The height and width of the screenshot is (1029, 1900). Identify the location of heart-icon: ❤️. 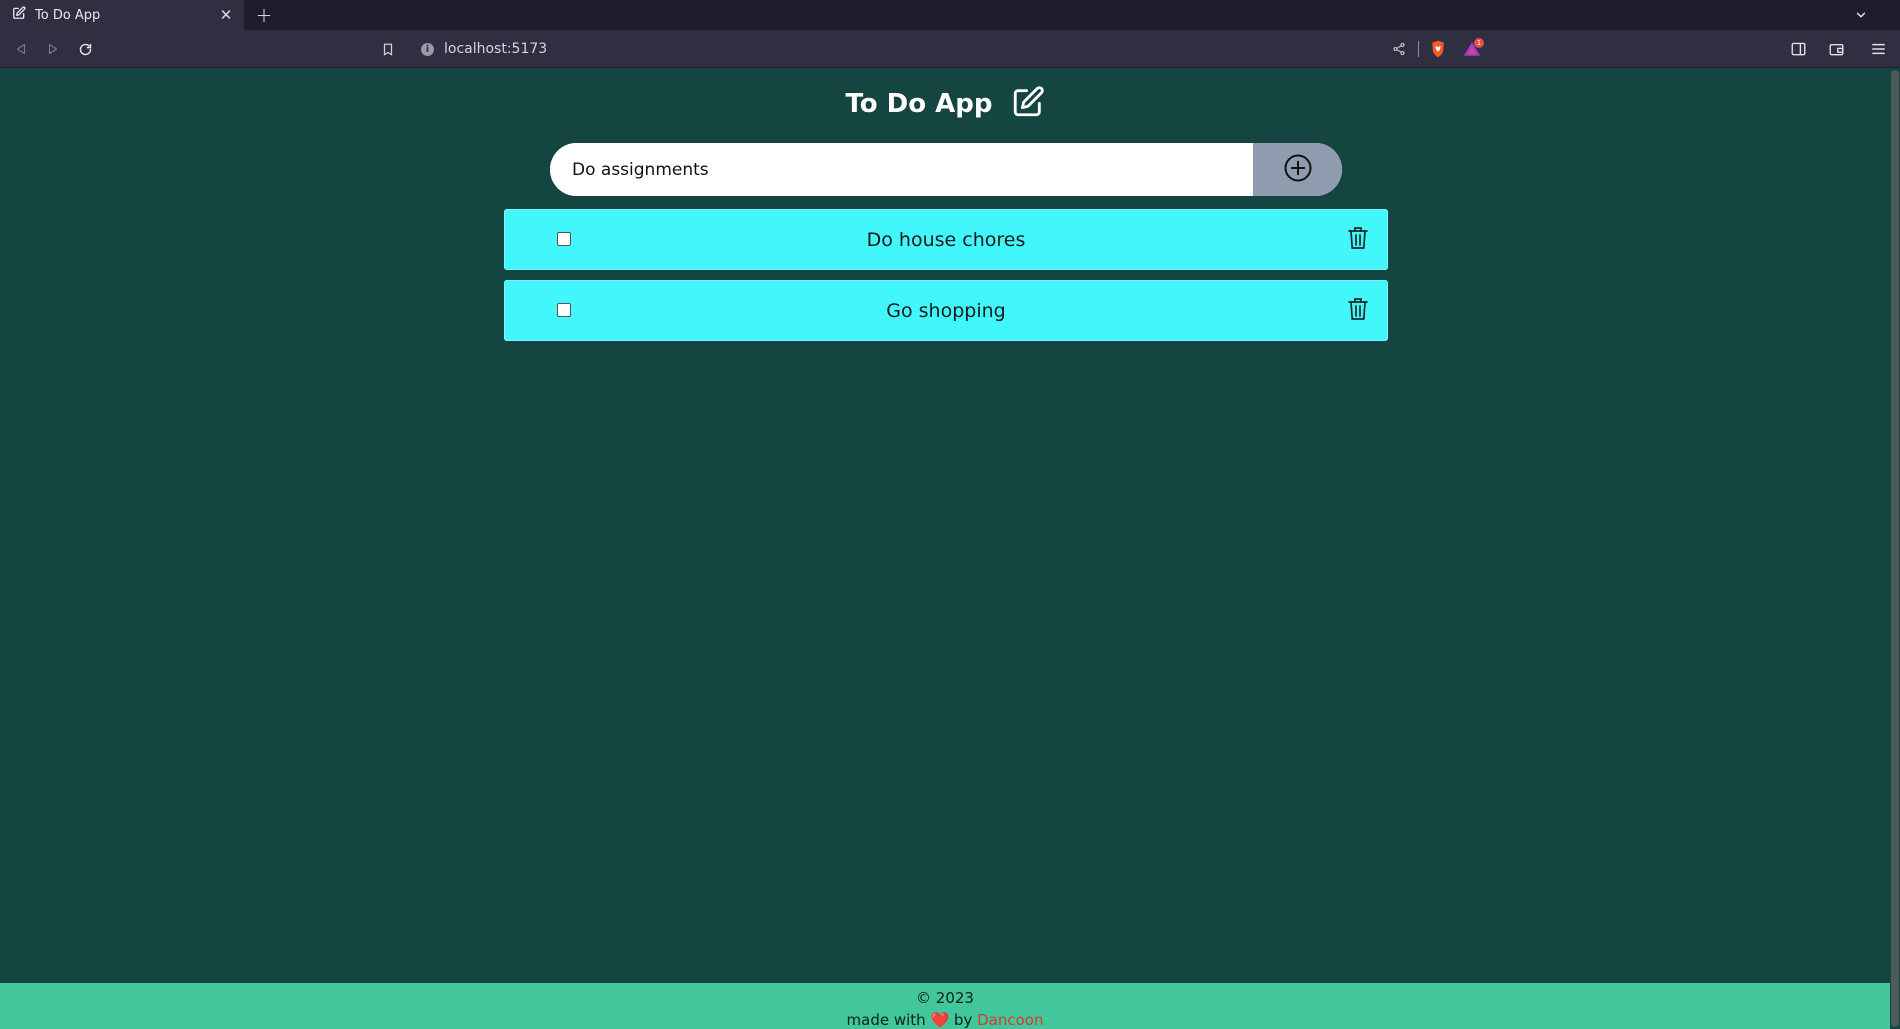
(940, 1020).